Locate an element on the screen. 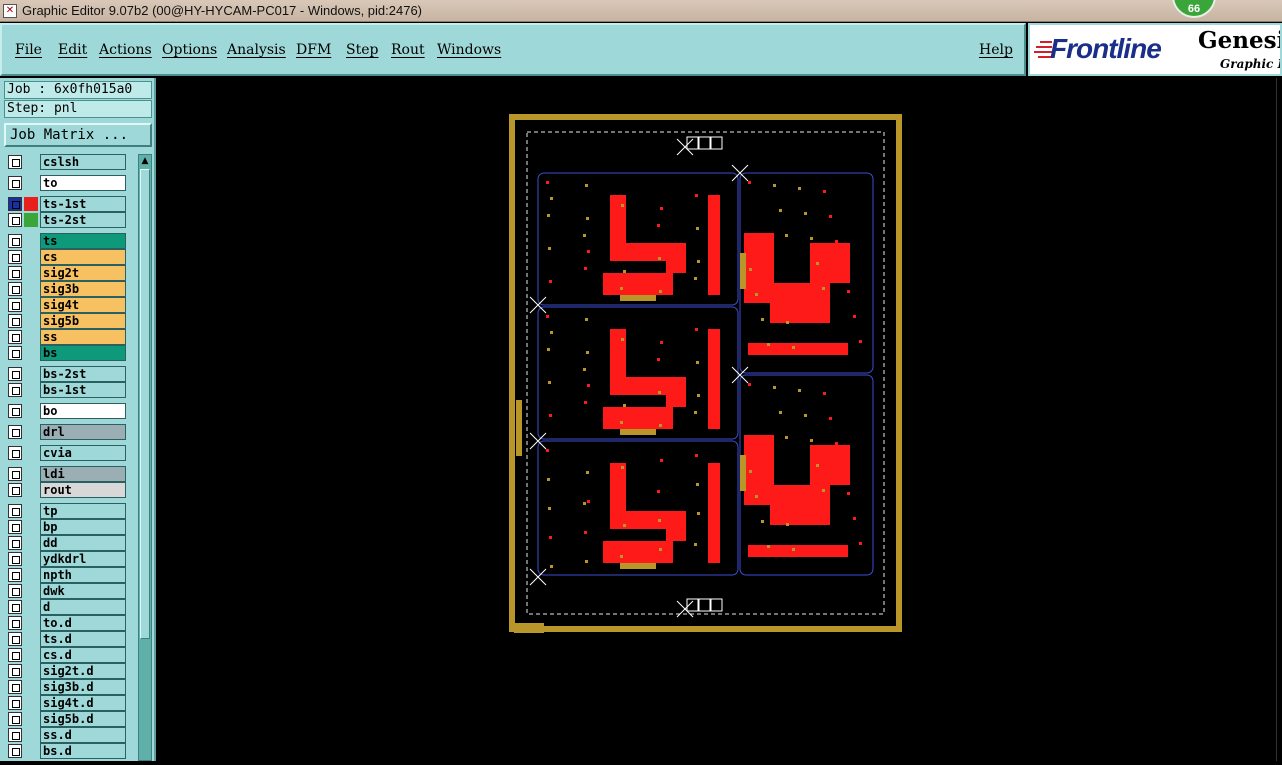 The height and width of the screenshot is (765, 1282). scroll-up-icon: ▲ is located at coordinates (145, 161).